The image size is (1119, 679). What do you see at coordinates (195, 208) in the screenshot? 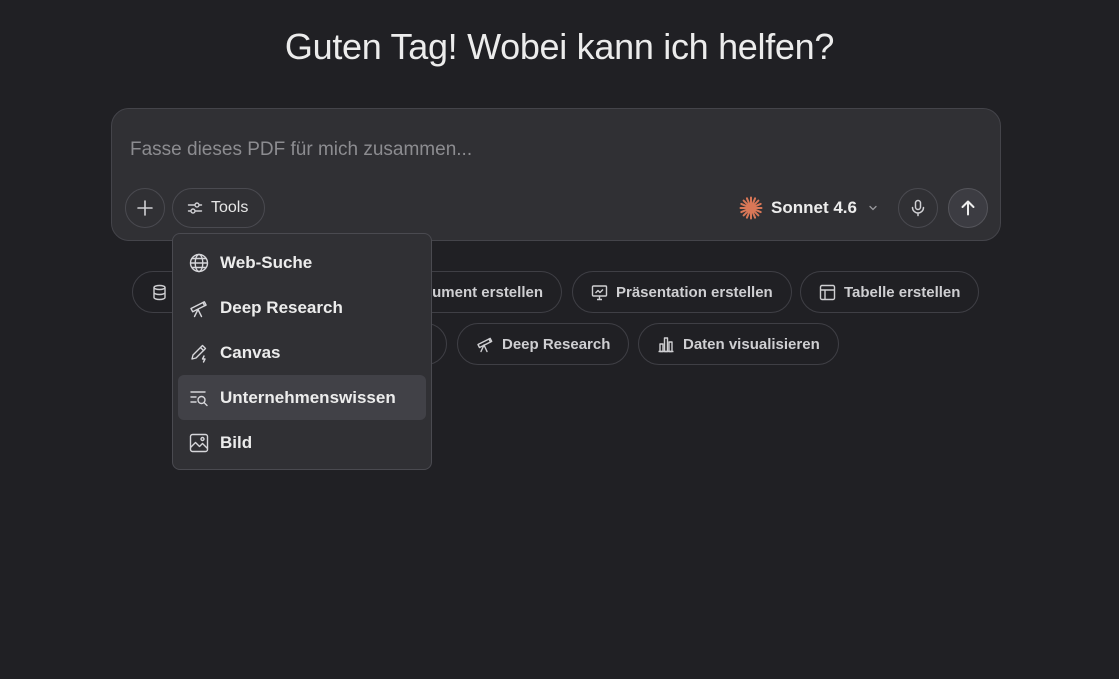
I see `sliders-icon` at bounding box center [195, 208].